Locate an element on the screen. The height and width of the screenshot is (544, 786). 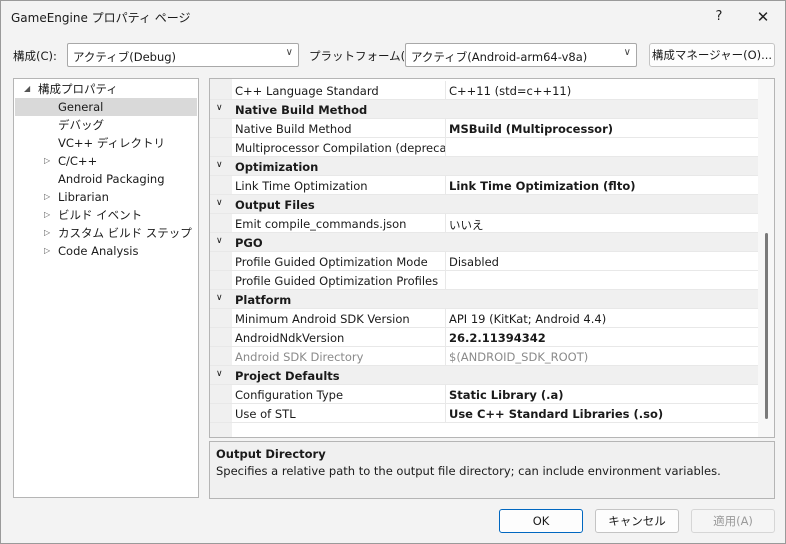
vertical-scrollbar is located at coordinates (766, 258).